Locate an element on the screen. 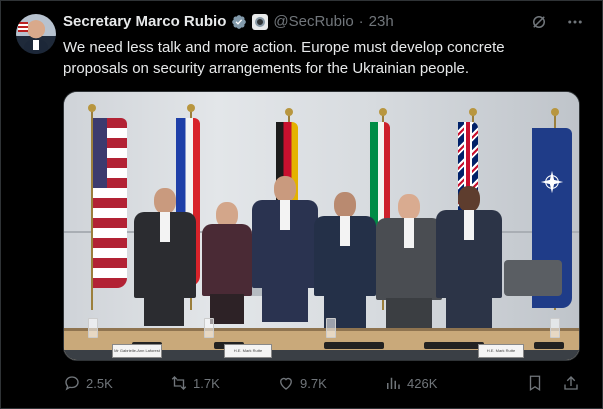 The height and width of the screenshot is (409, 603). heart-icon is located at coordinates (286, 383).